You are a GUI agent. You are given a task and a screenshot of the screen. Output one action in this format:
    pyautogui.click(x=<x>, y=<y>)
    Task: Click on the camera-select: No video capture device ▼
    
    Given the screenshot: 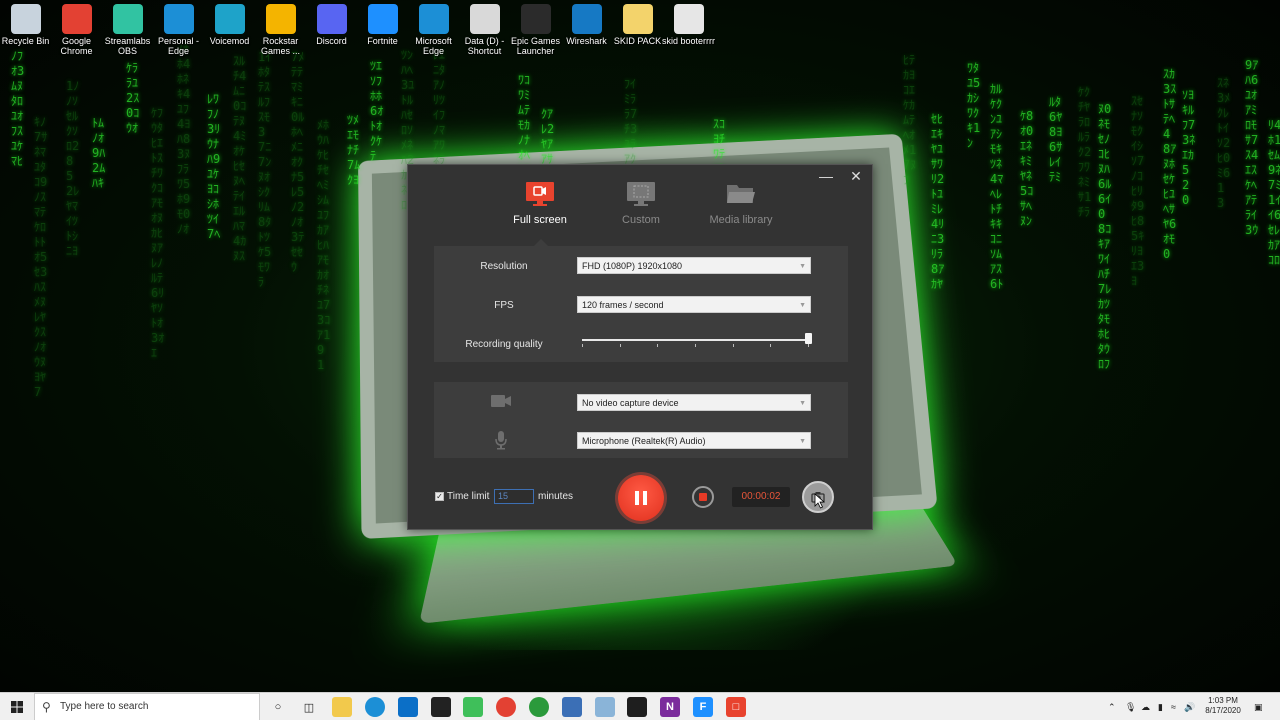 What is the action you would take?
    pyautogui.click(x=694, y=402)
    